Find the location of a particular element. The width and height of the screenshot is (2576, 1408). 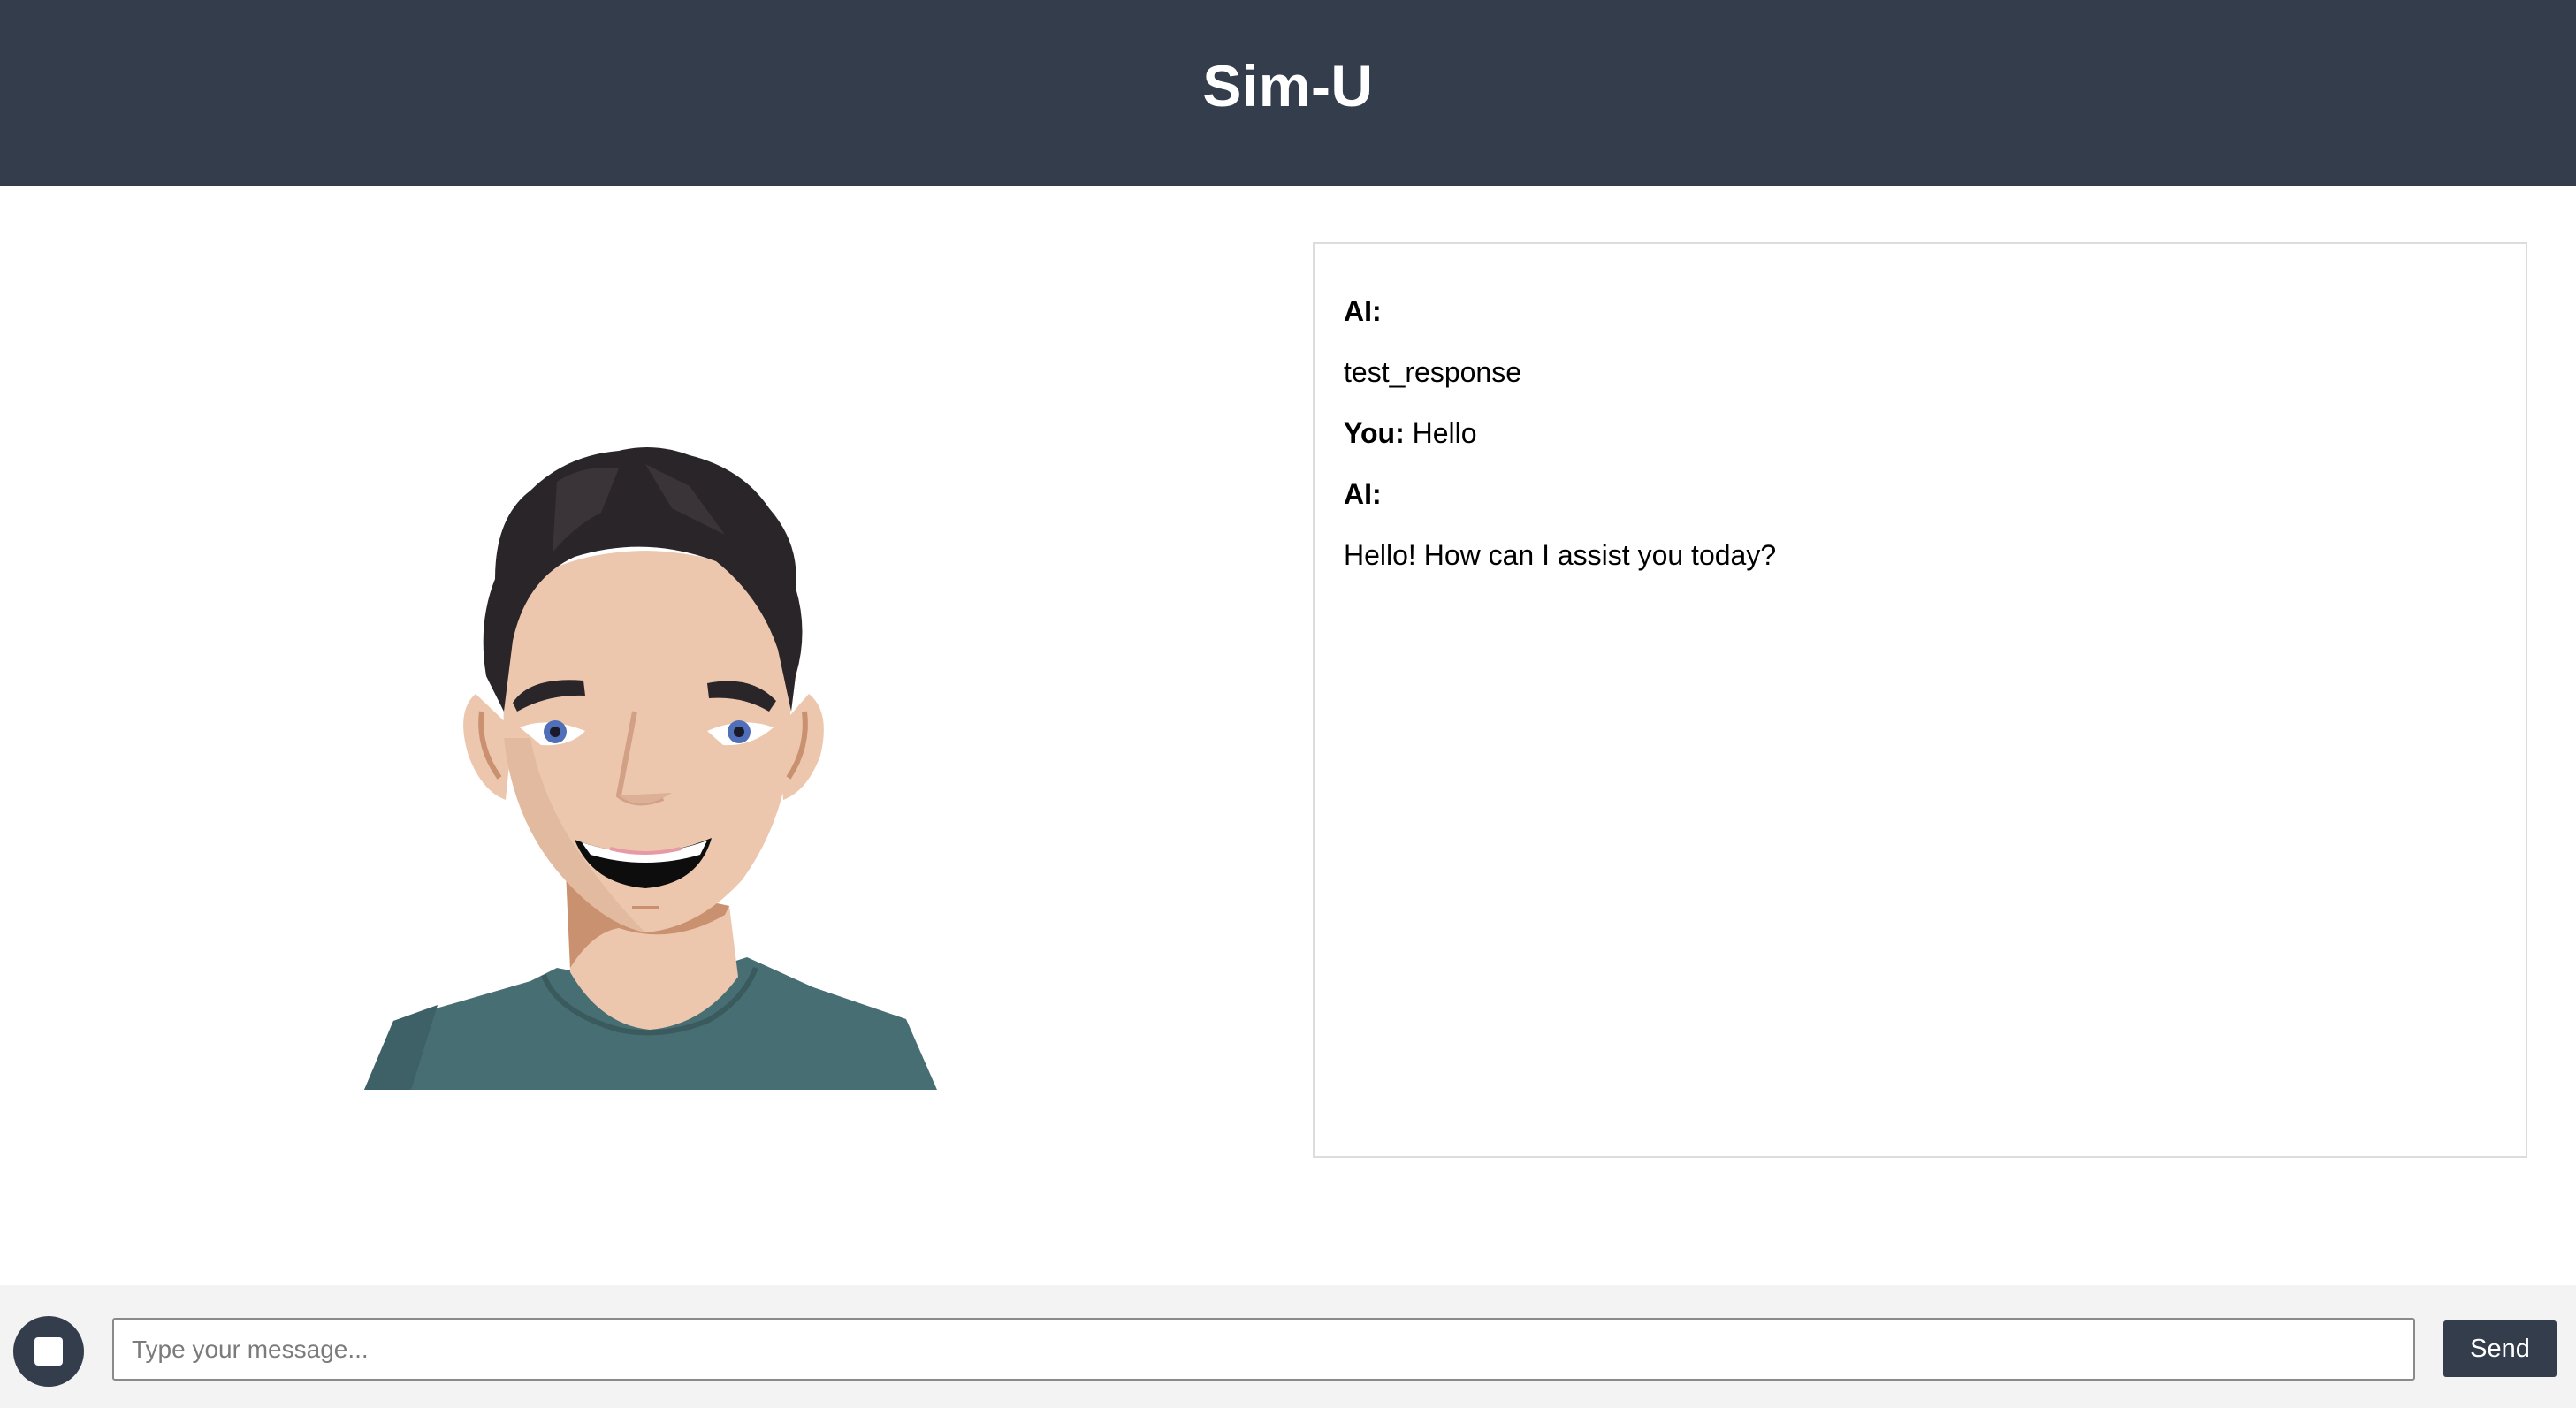

smiling-man-avatar-icon is located at coordinates (650, 768).